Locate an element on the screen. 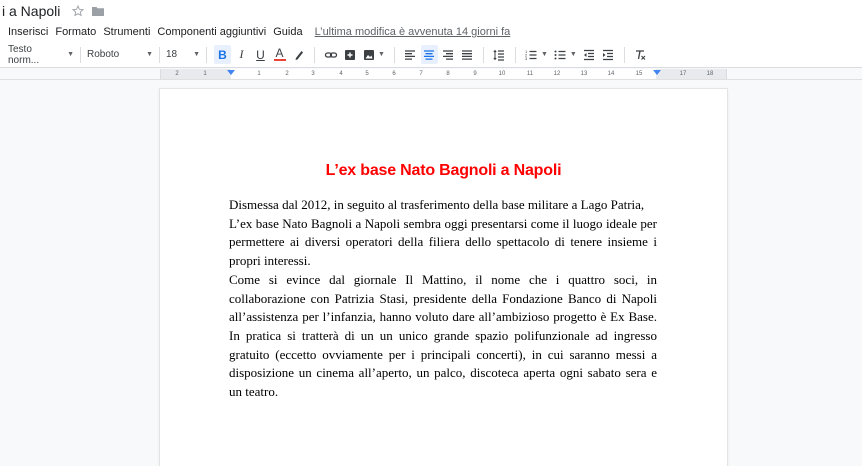  ruler-number: 8 is located at coordinates (448, 74).